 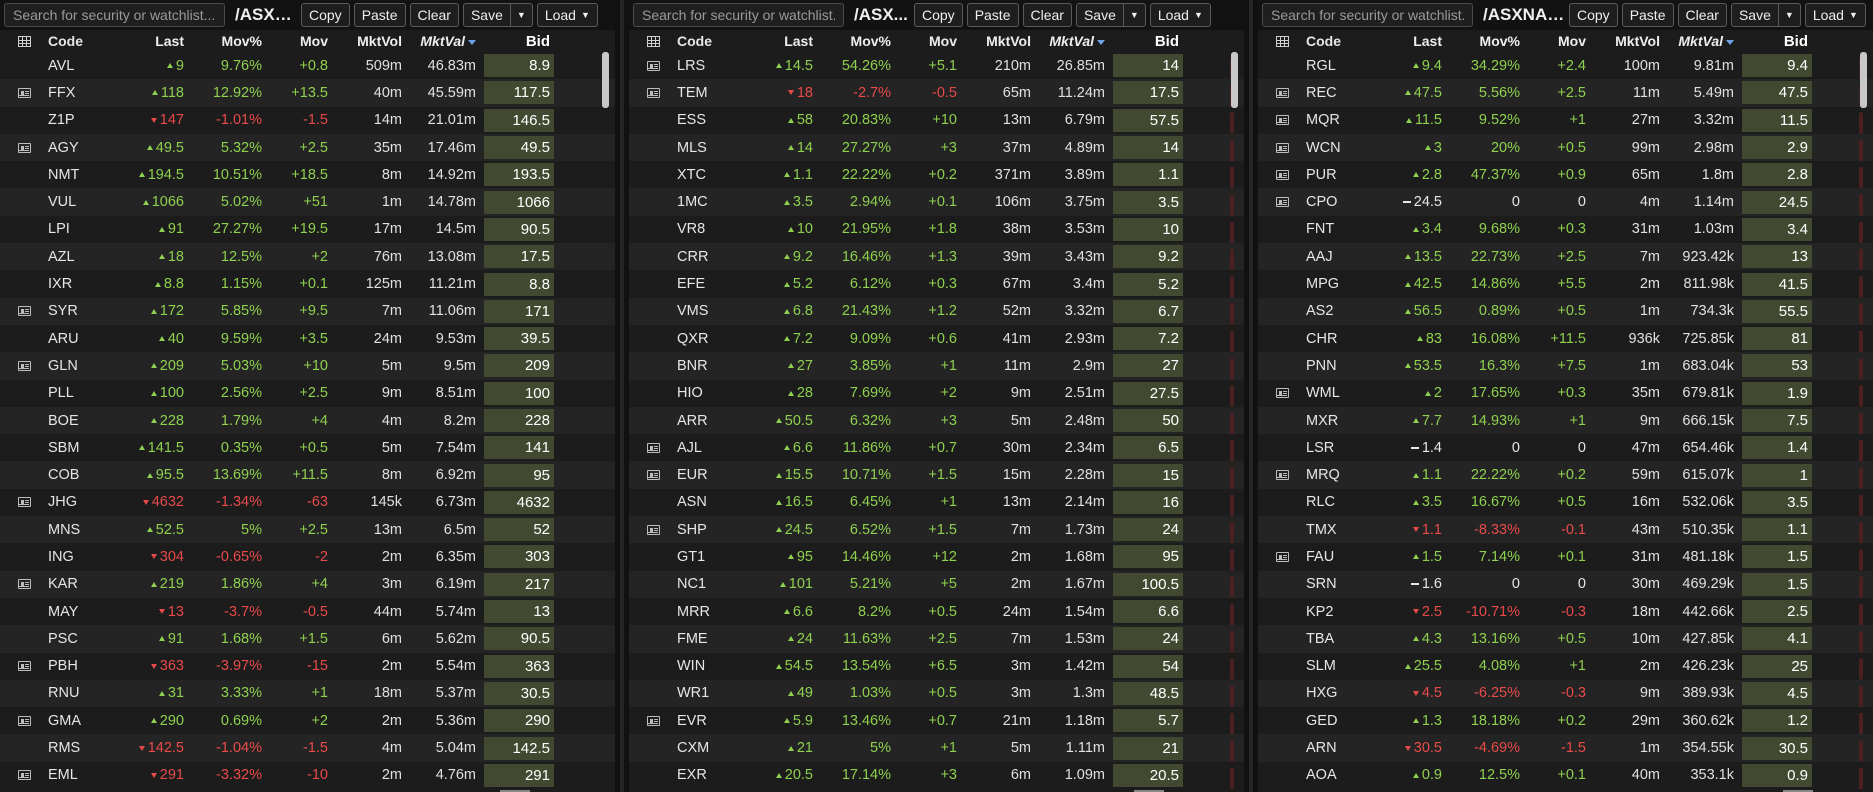 I want to click on table-row: CPO 24.5 0 0 4m 1.14m 24.5, so click(x=1565, y=202).